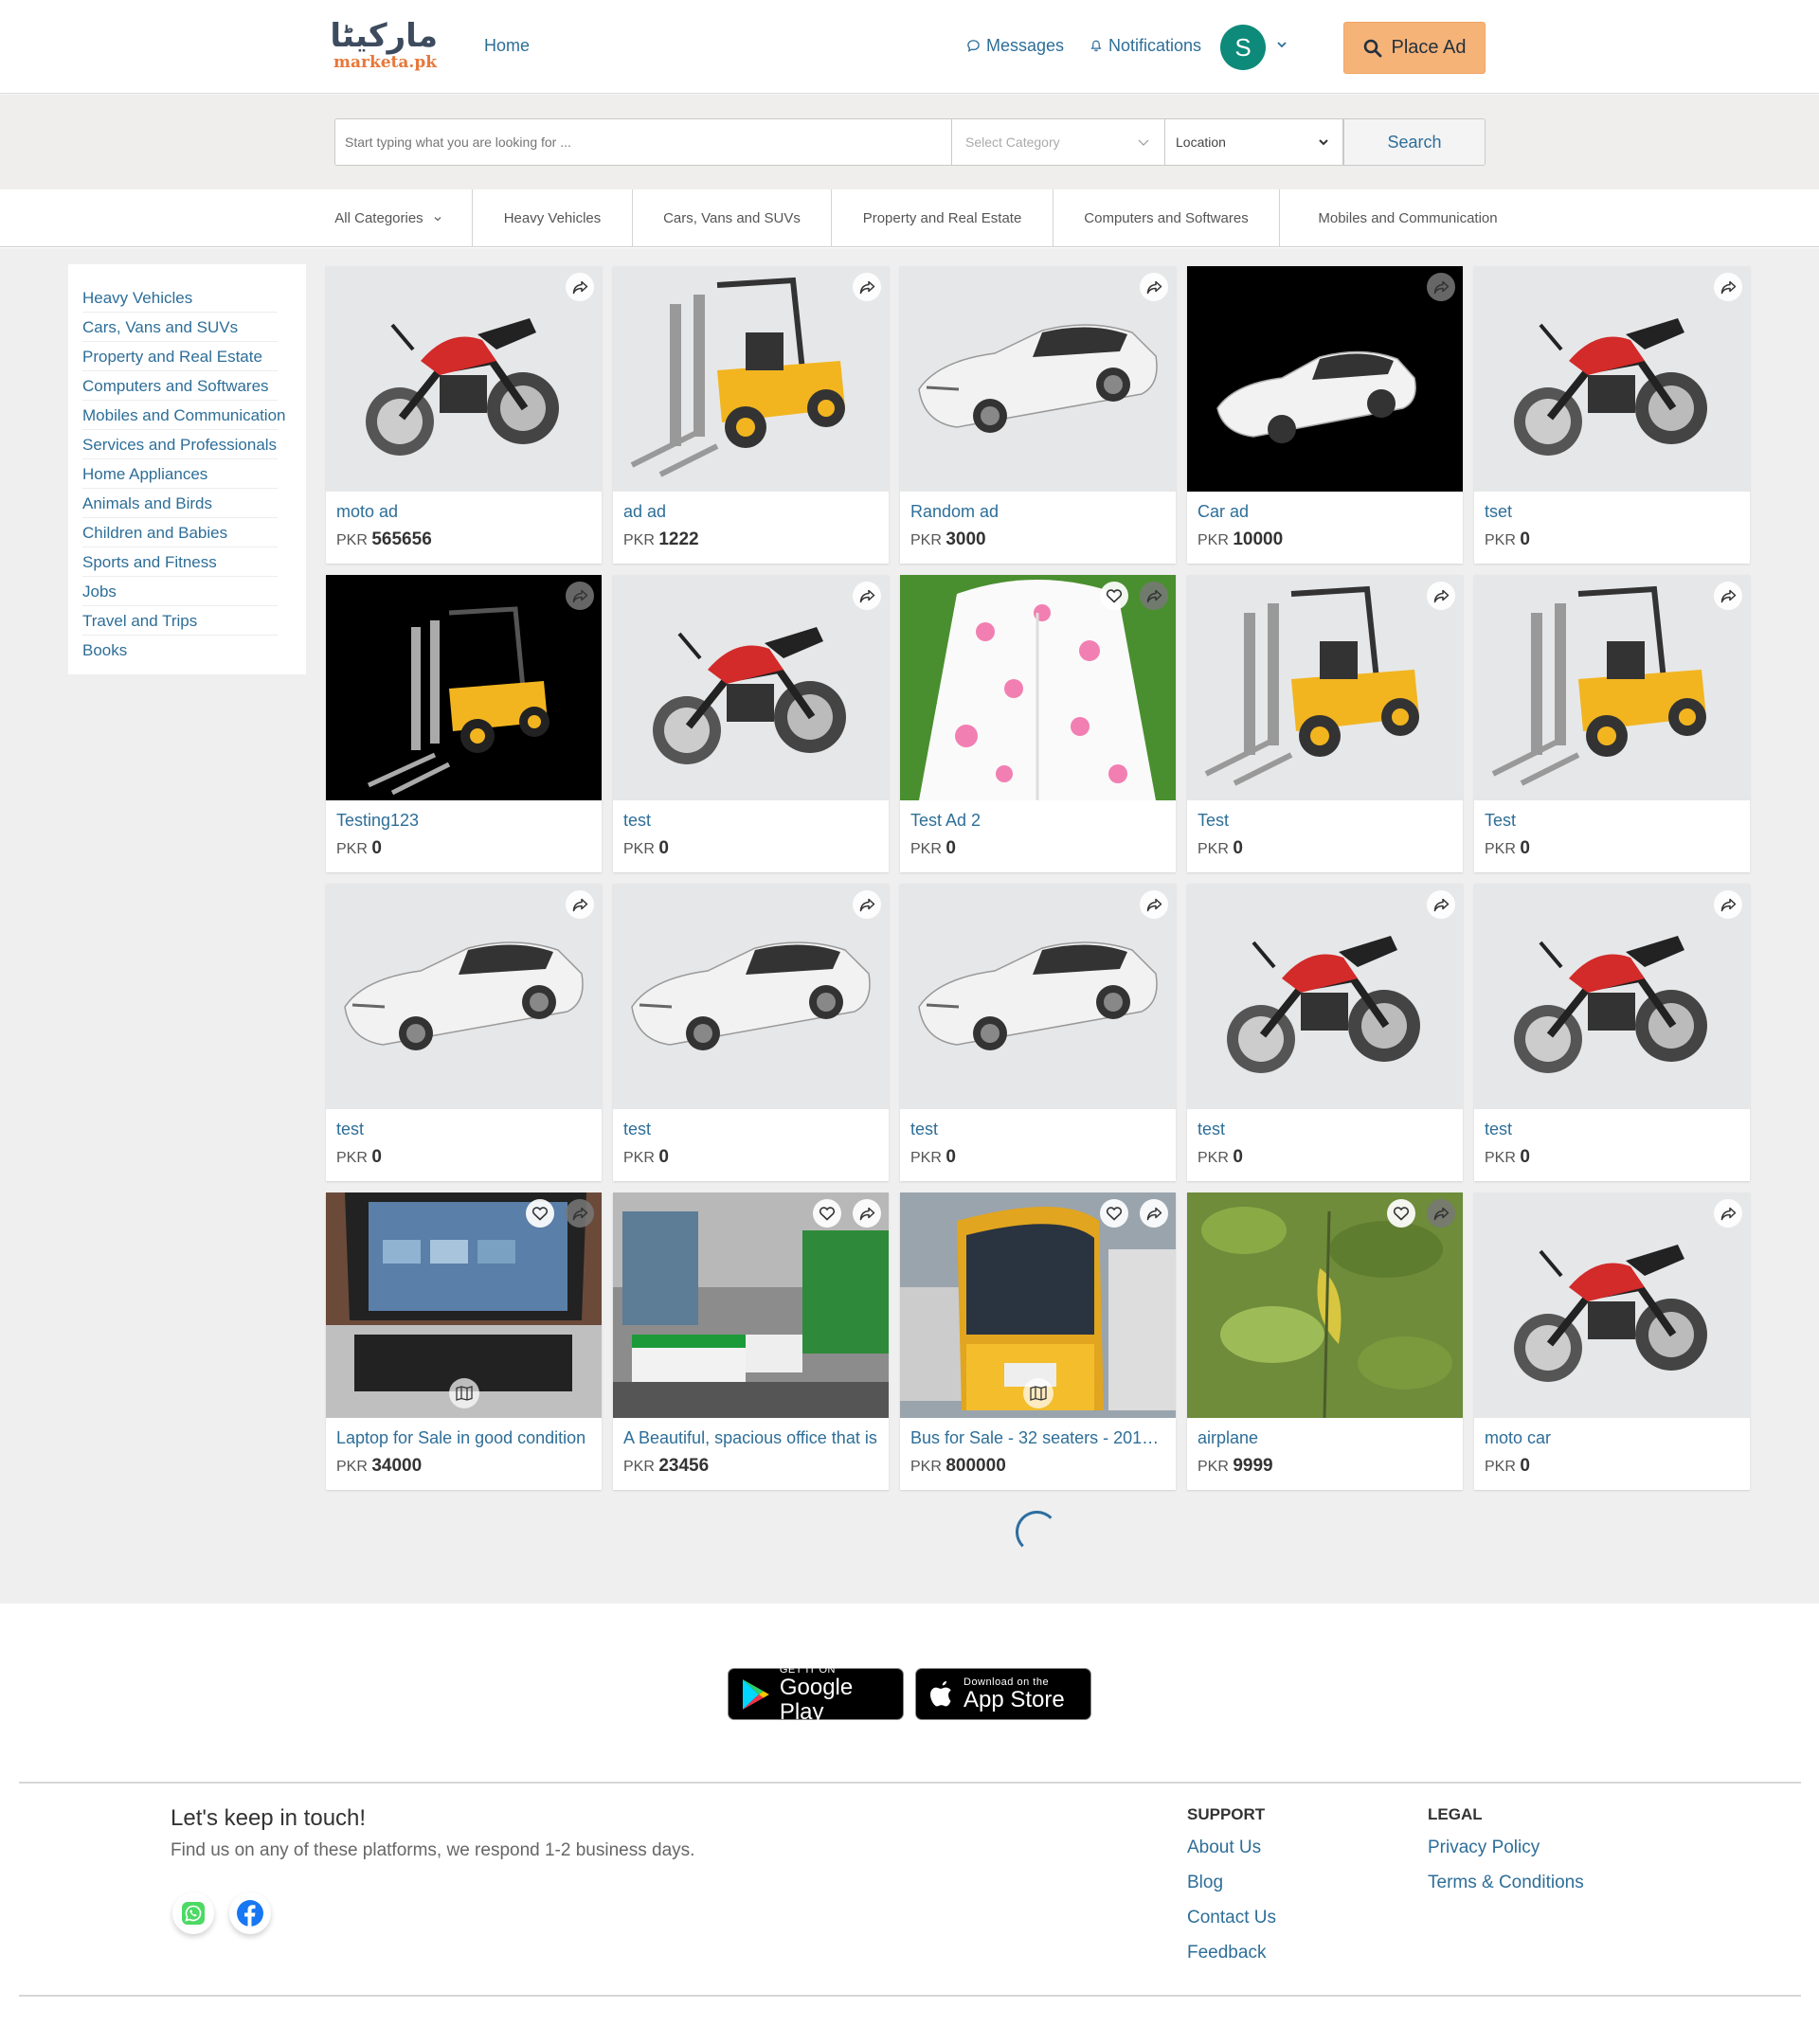  What do you see at coordinates (180, 444) in the screenshot?
I see `sidebar-item: Services and Professionals` at bounding box center [180, 444].